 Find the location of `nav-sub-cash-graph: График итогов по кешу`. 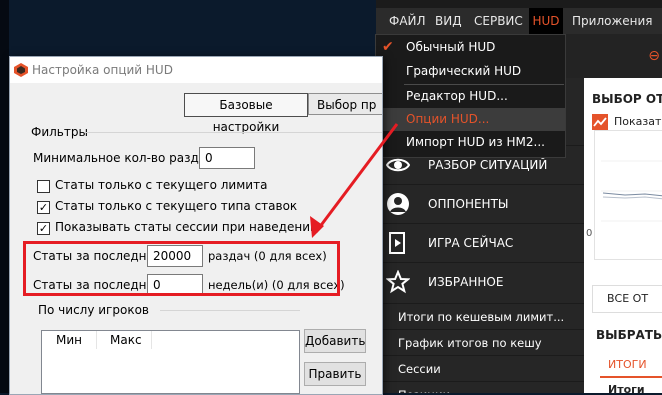

nav-sub-cash-graph: График итогов по кешу is located at coordinates (480, 342).